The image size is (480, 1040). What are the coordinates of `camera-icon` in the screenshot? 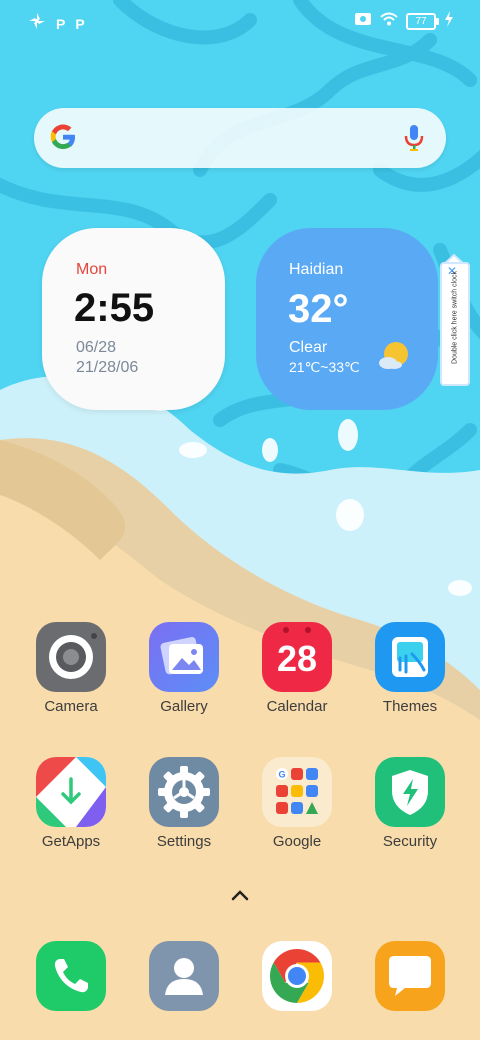 It's located at (71, 657).